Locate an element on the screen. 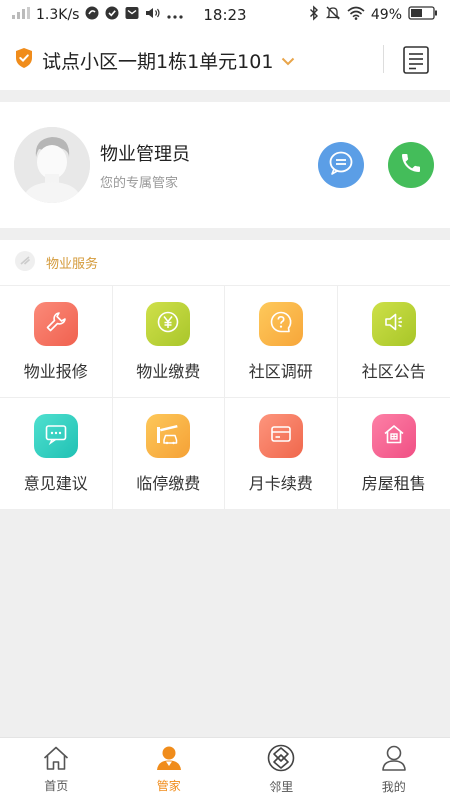  wrench-icon is located at coordinates (56, 324).